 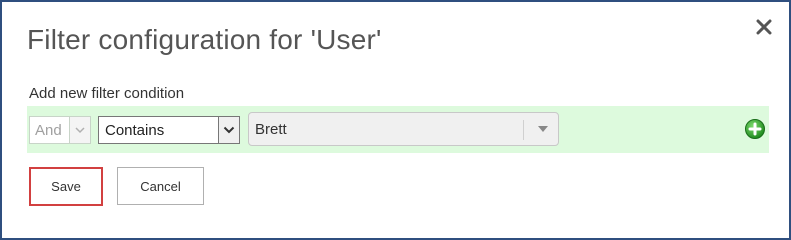 I want to click on operator-value: Contains, so click(x=135, y=130).